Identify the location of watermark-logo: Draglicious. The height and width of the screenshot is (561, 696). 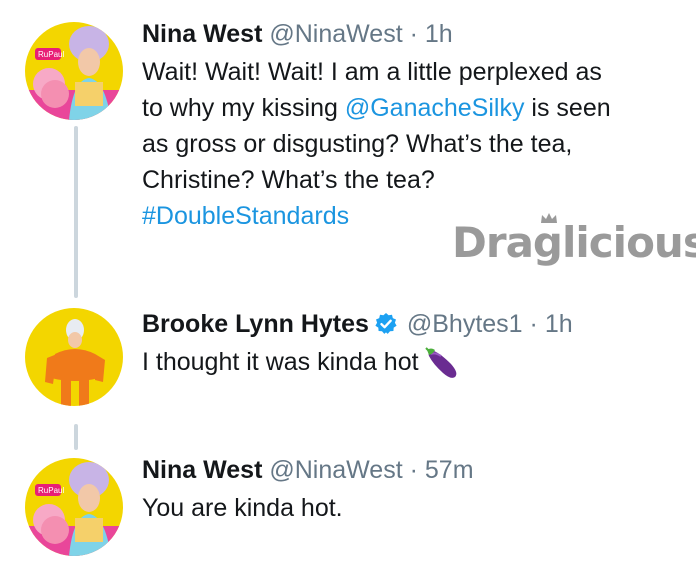
(574, 240).